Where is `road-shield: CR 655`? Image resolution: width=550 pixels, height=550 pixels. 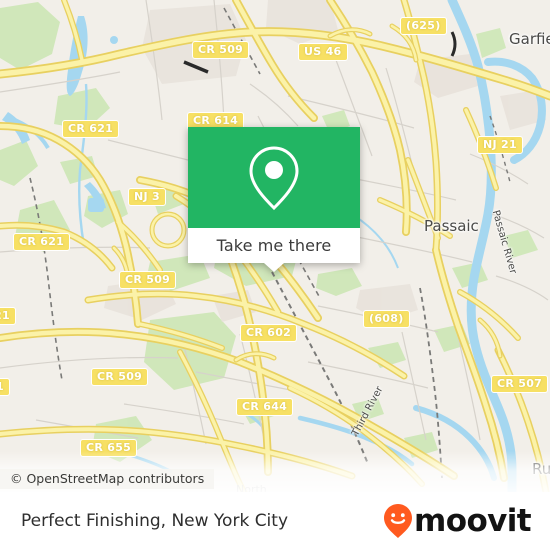 road-shield: CR 655 is located at coordinates (109, 448).